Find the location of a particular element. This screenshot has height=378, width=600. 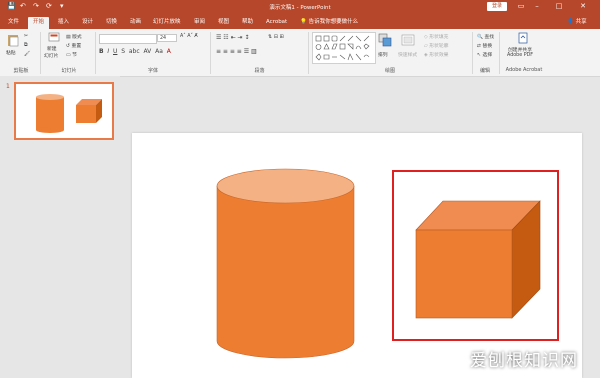

acrobat-group-label: Adobe Acrobat is located at coordinates (524, 70).